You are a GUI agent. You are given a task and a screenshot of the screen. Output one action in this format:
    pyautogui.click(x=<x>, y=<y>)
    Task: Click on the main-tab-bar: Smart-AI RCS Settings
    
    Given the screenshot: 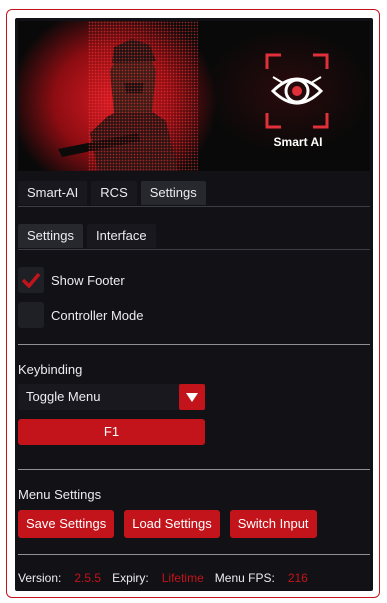 What is the action you would take?
    pyautogui.click(x=112, y=193)
    